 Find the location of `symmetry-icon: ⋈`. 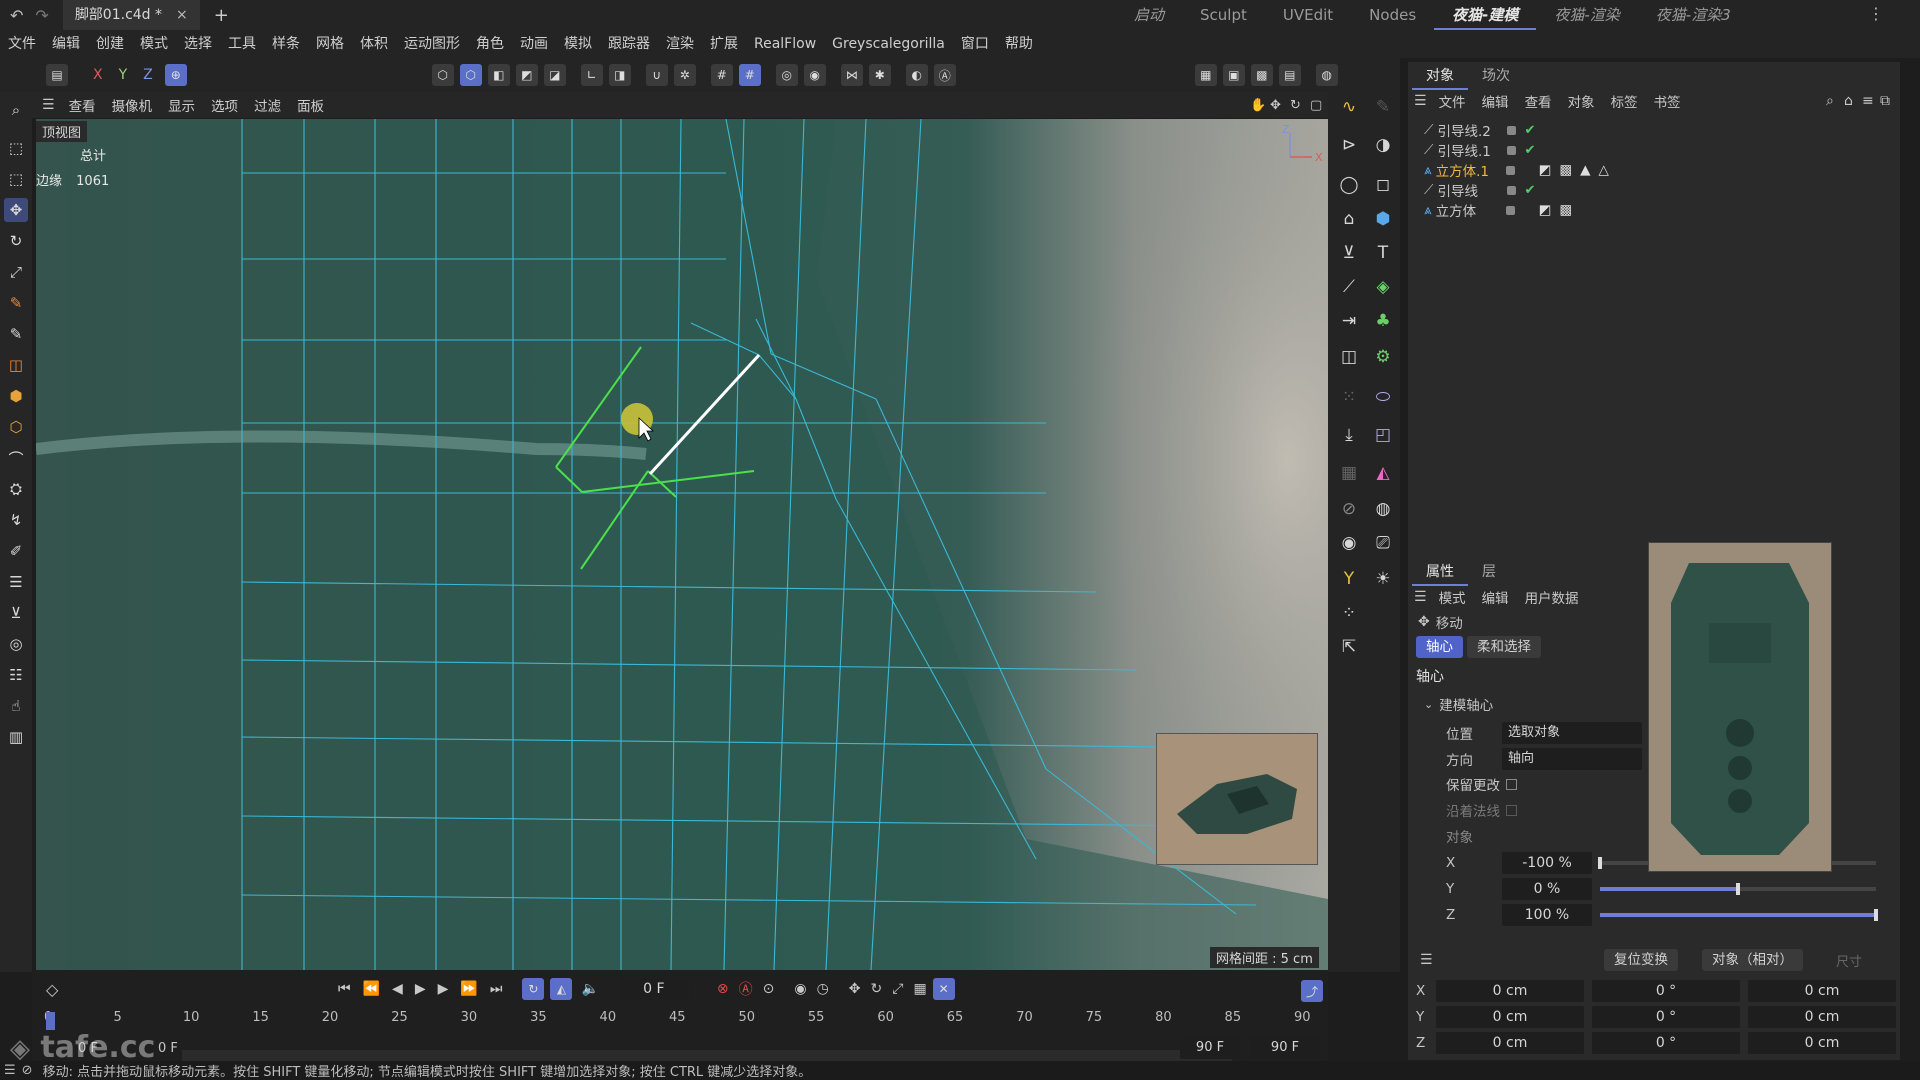

symmetry-icon: ⋈ is located at coordinates (851, 75).